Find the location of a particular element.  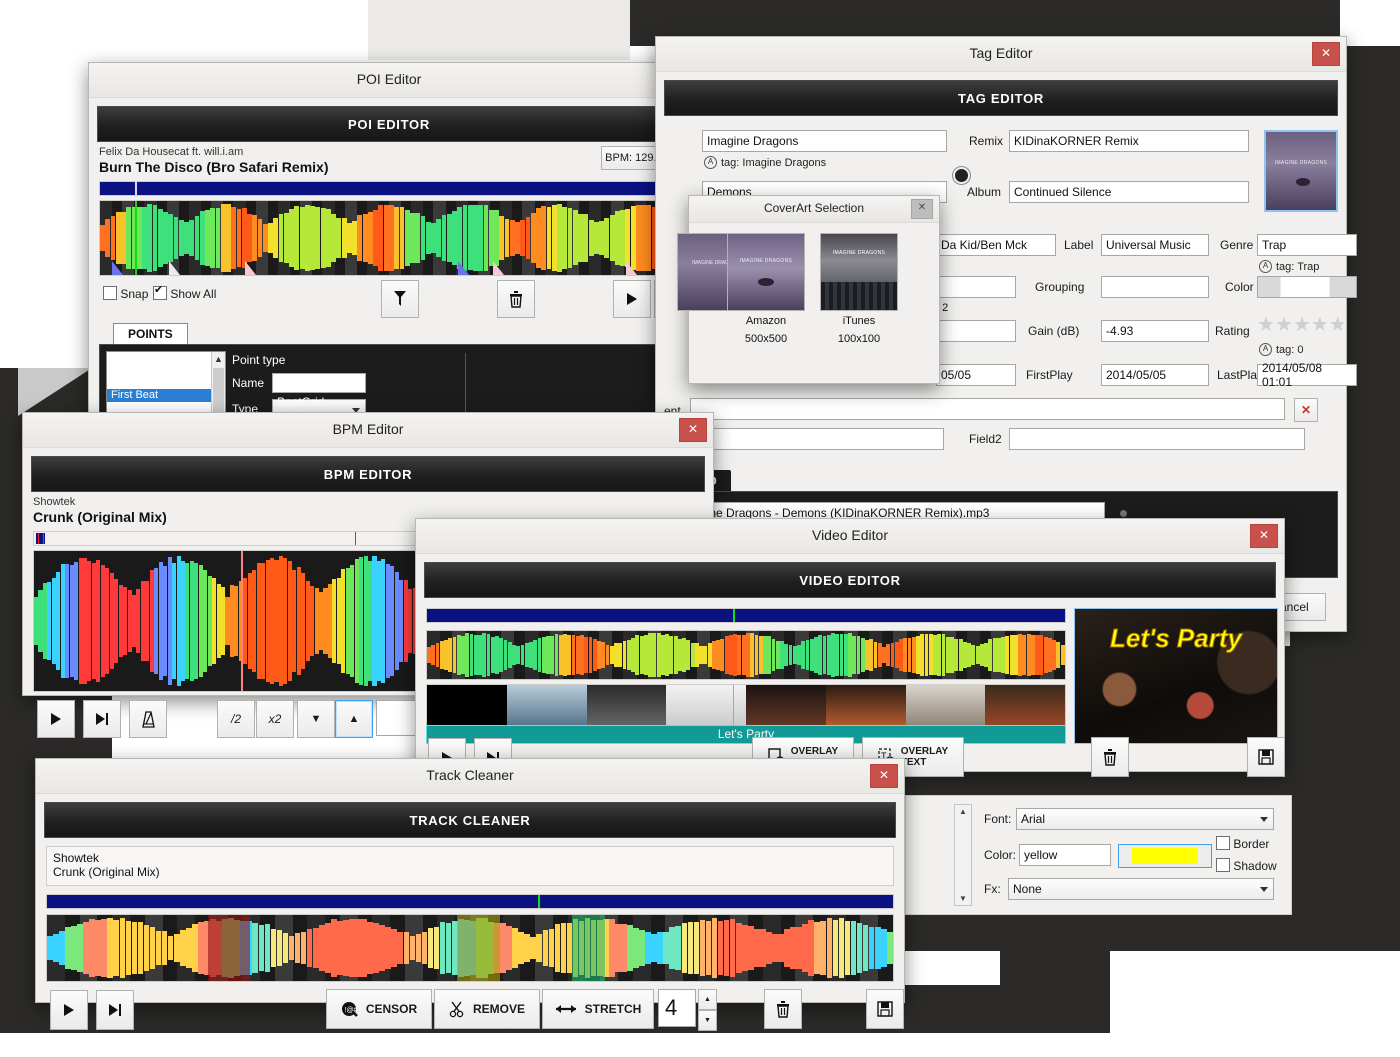

poi-overview-strip is located at coordinates (389, 188).